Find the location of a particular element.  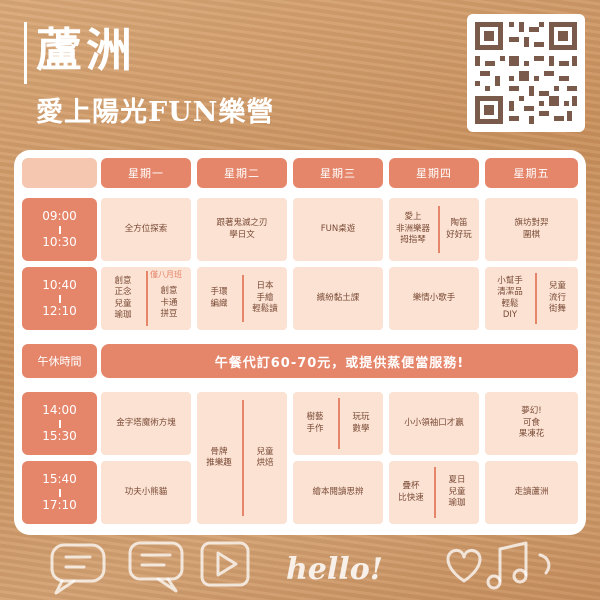

qr-code-icon is located at coordinates (526, 73).